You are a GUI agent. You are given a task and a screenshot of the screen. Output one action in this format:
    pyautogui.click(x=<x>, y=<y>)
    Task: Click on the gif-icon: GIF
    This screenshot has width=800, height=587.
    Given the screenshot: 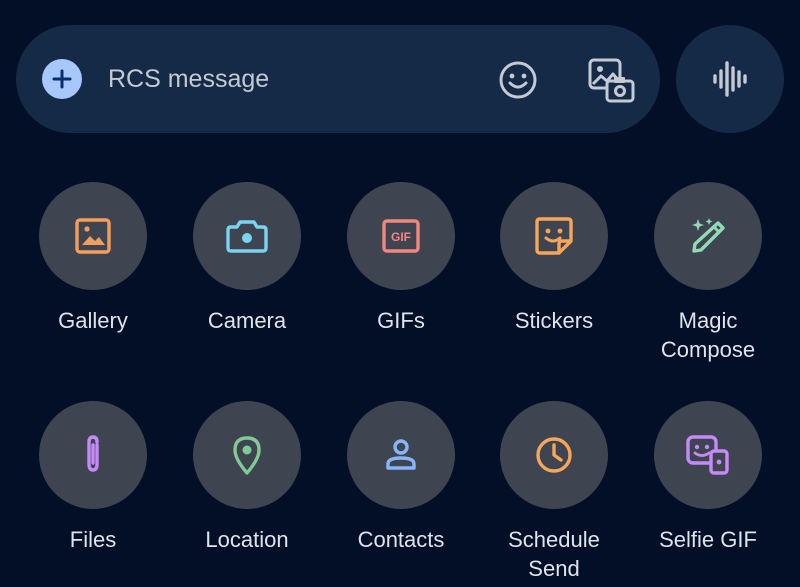 What is the action you would take?
    pyautogui.click(x=401, y=236)
    